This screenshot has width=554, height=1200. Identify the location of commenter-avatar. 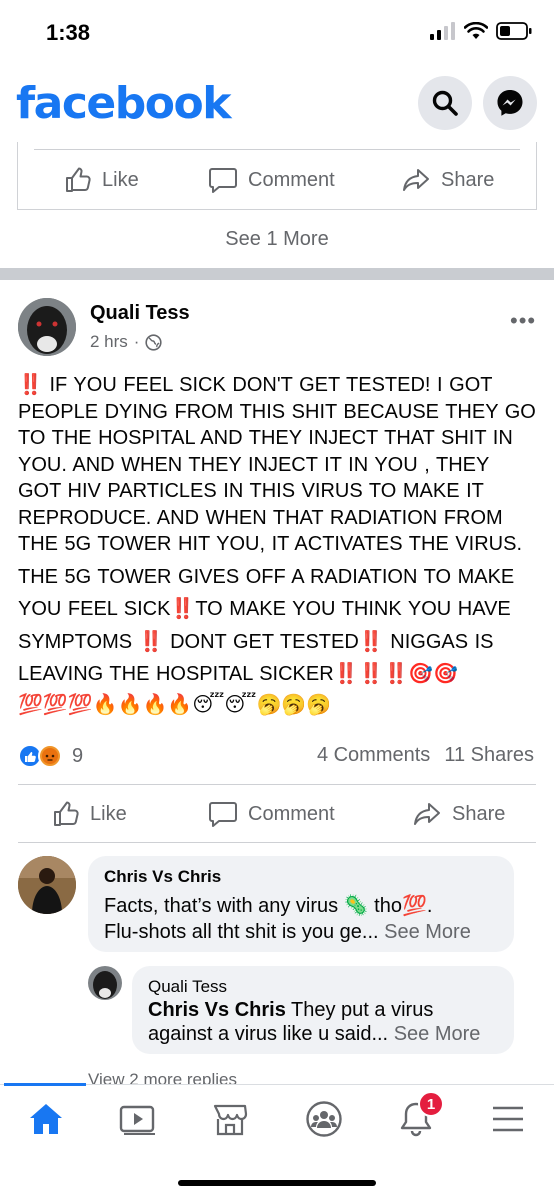
(47, 885).